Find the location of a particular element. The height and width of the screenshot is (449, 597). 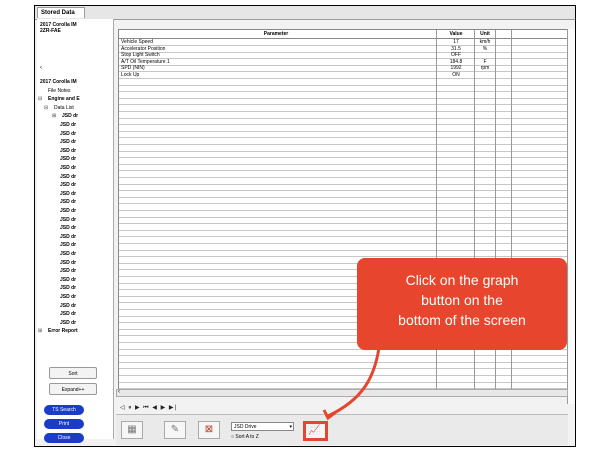

tree-item: Engine and E is located at coordinates (64, 99).